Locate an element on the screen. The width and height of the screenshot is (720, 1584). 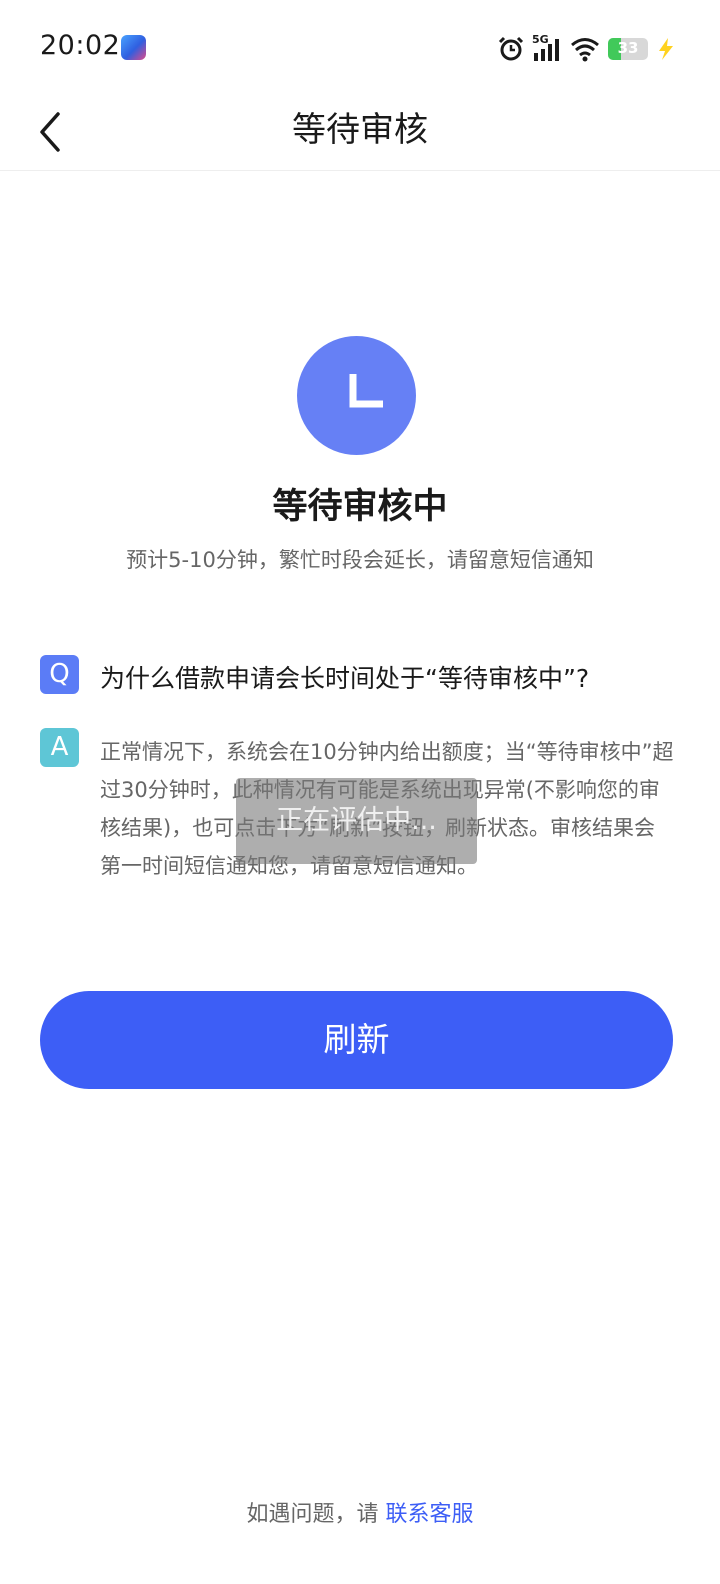
charging-bolt-icon is located at coordinates (666, 49).